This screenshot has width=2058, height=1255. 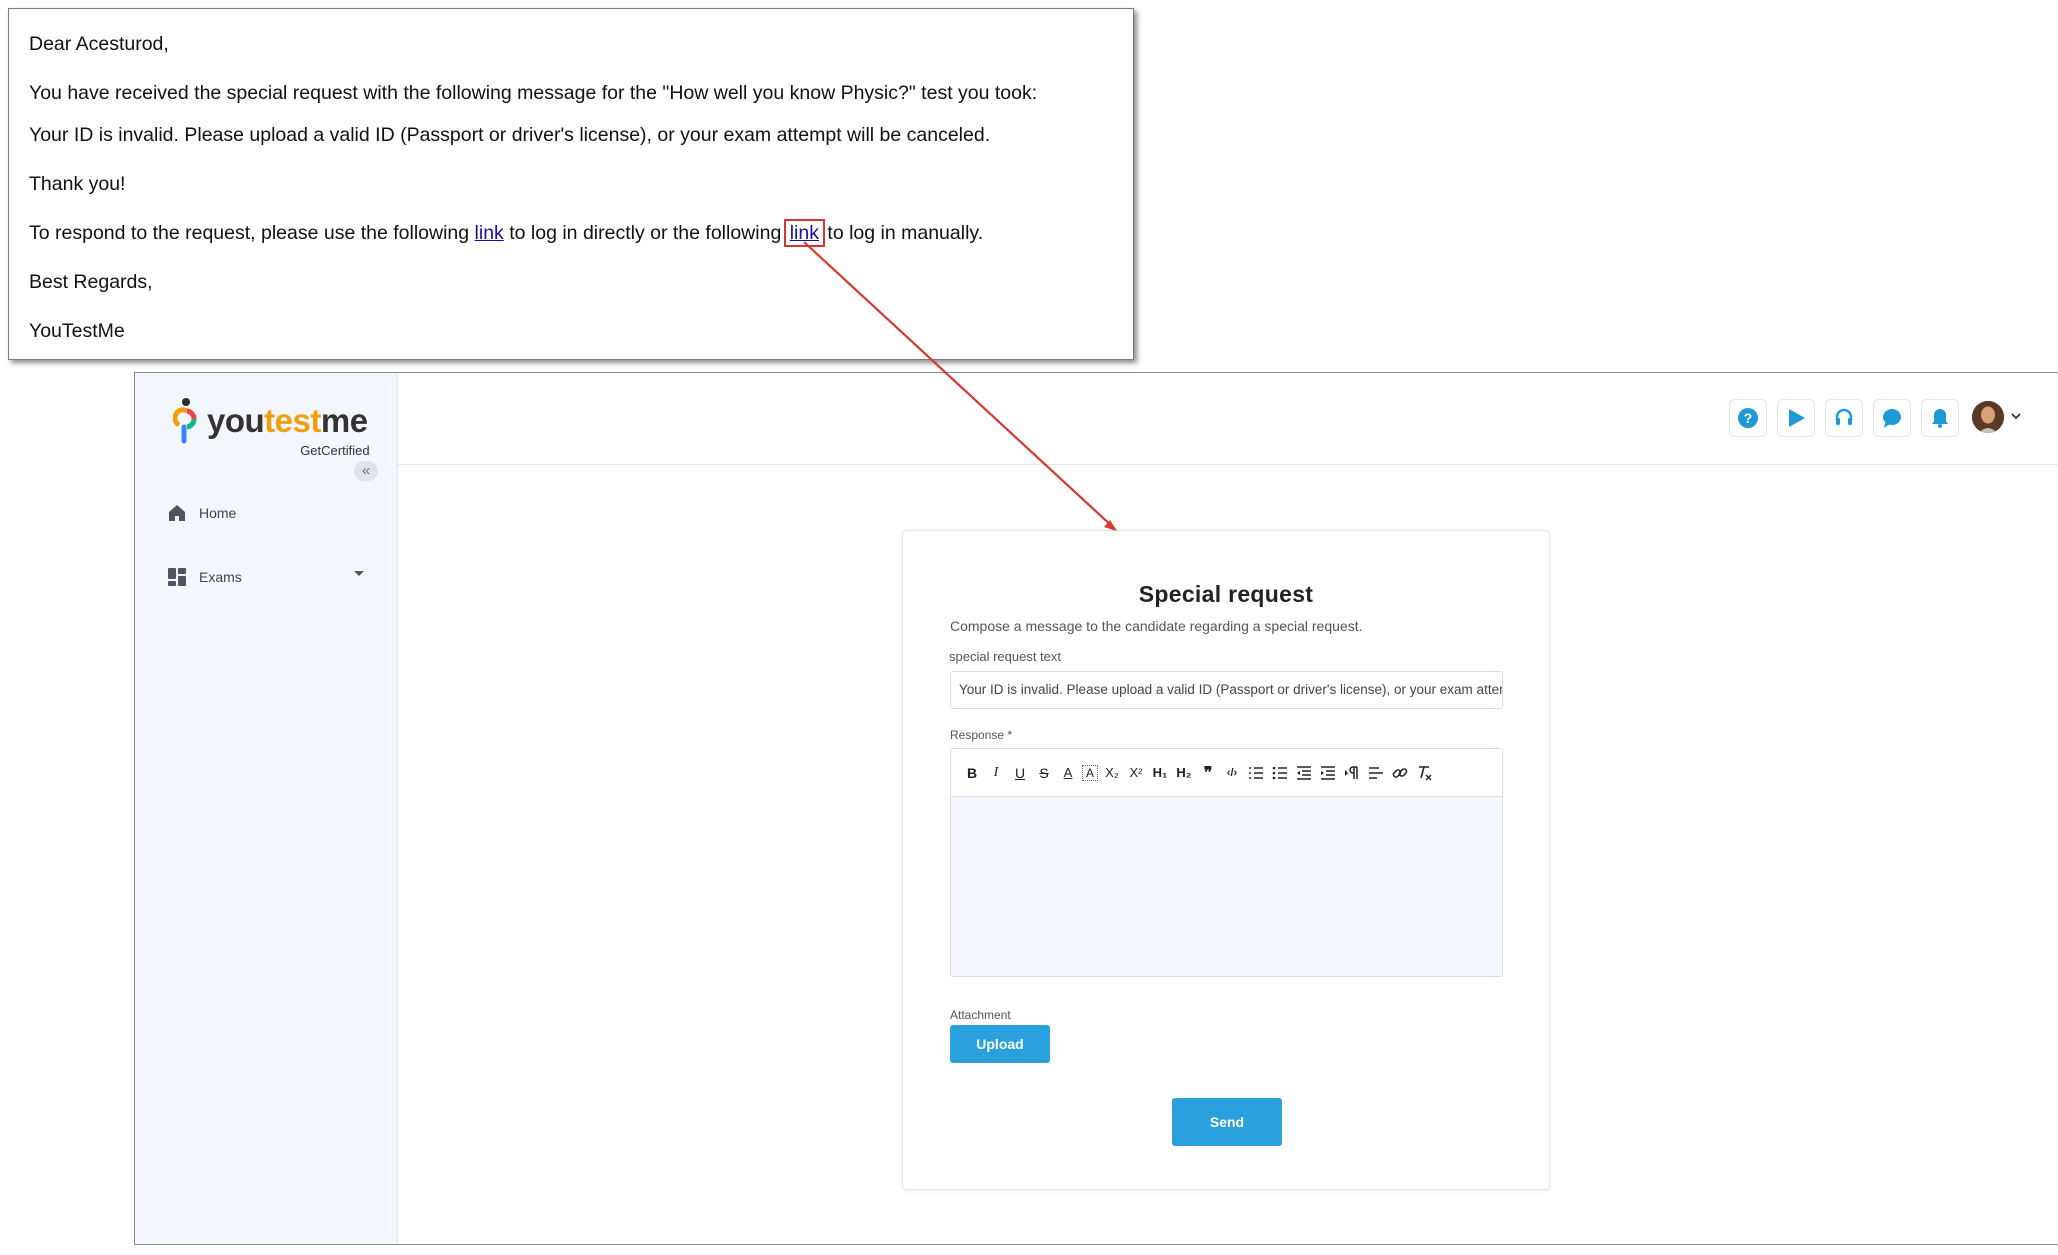 I want to click on insert-link-button, so click(x=1400, y=773).